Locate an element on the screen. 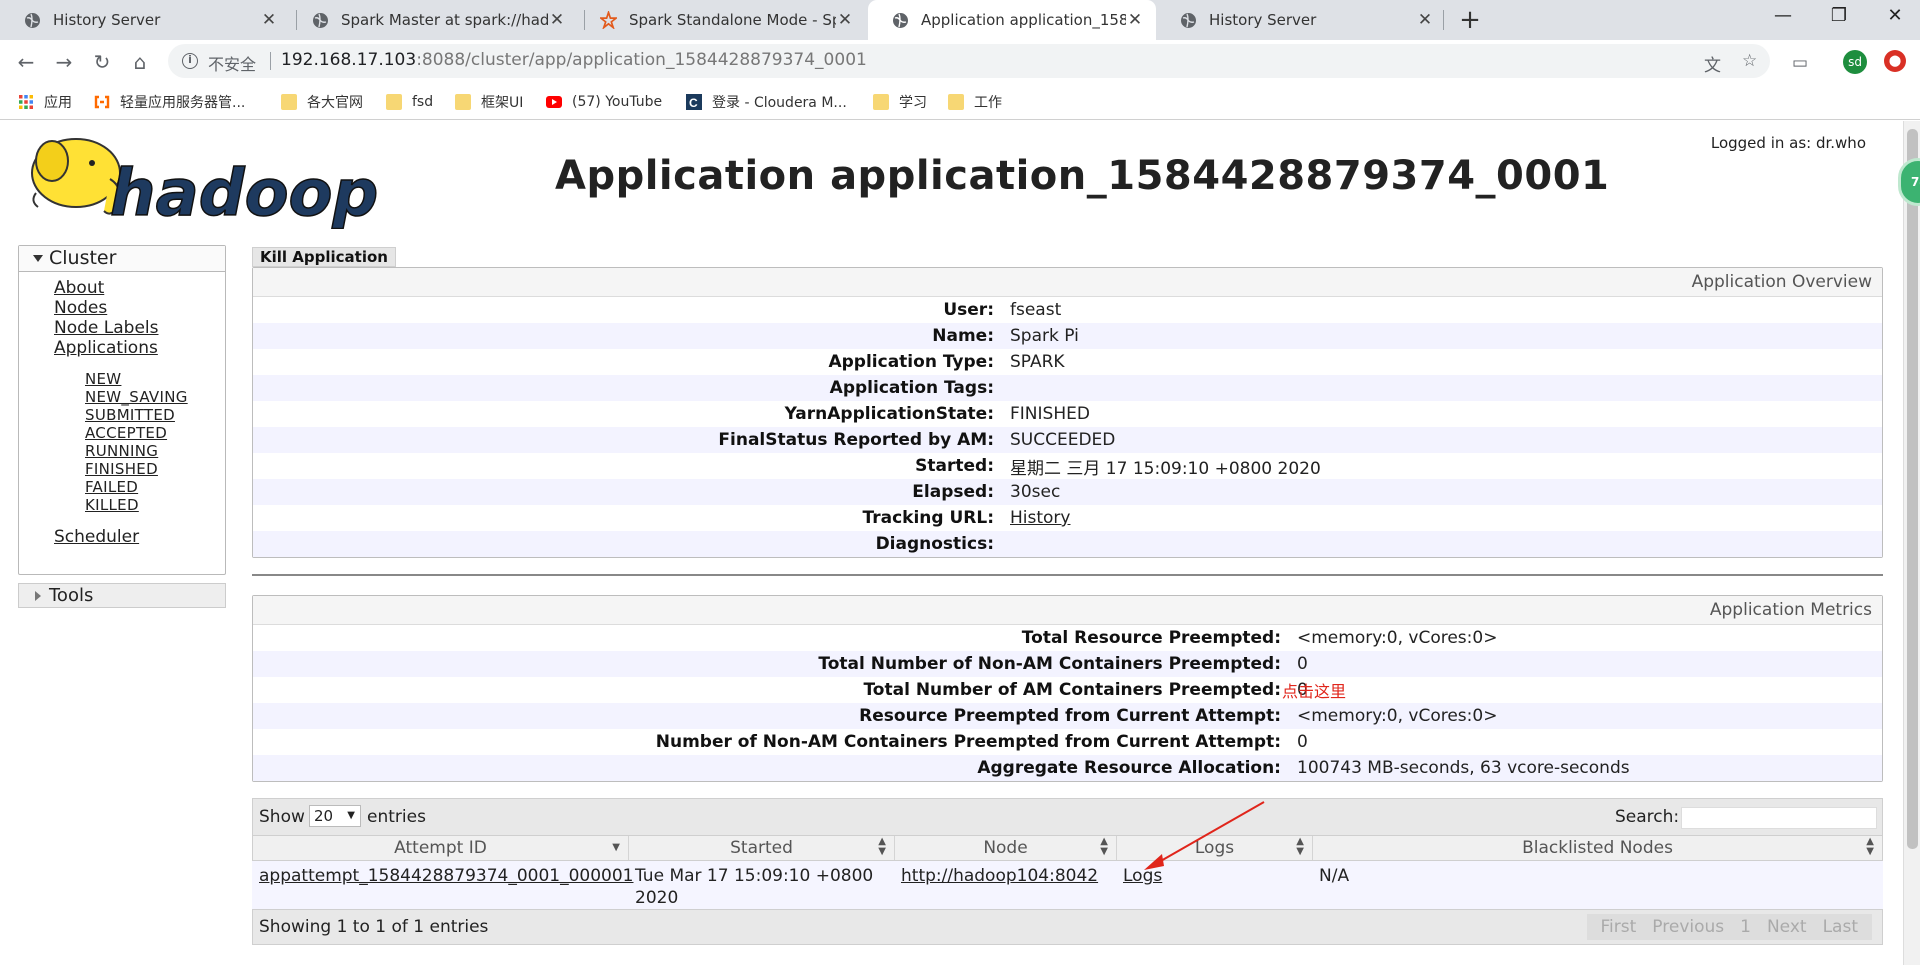 This screenshot has height=965, width=1920. attempt-link: appattempt_1584428879374_0001_000001 is located at coordinates (446, 876).